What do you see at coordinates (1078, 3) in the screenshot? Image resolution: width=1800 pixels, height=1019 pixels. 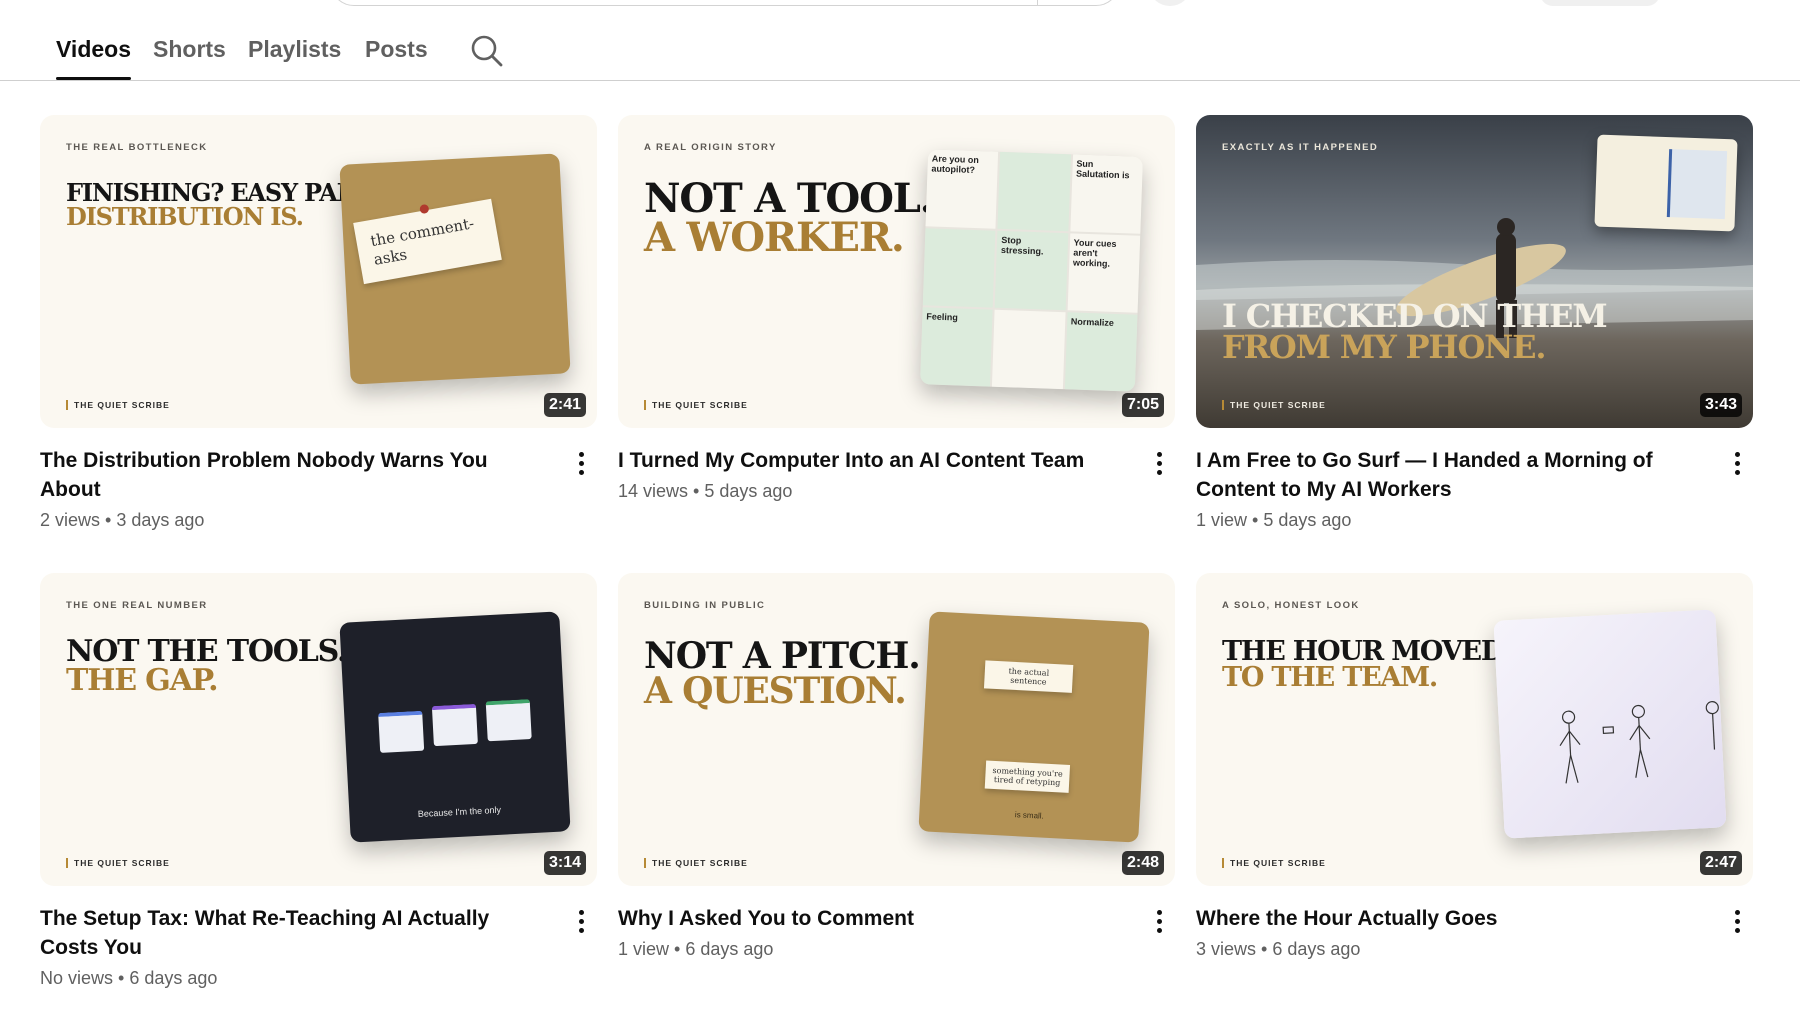 I see `search-button` at bounding box center [1078, 3].